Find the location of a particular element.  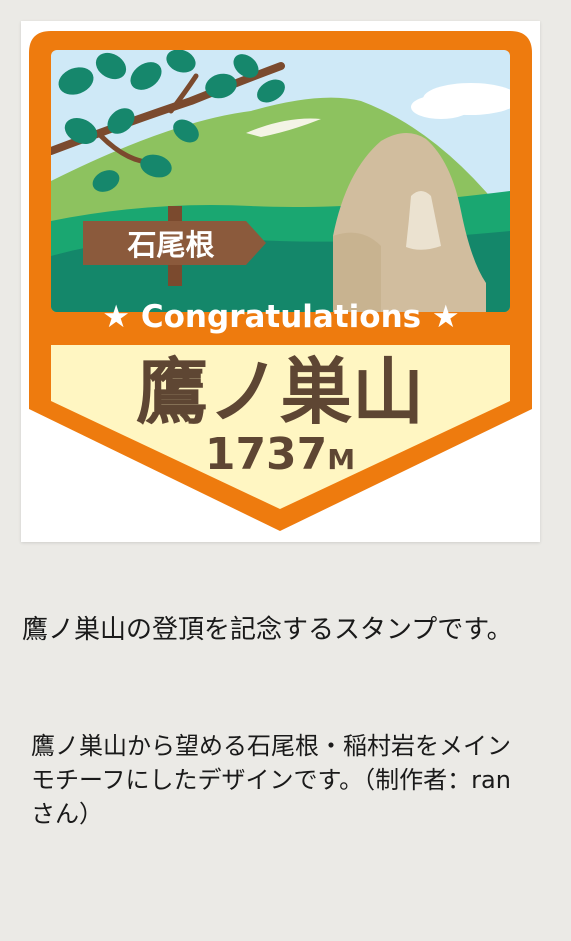

elevation-unit: M is located at coordinates (341, 459).